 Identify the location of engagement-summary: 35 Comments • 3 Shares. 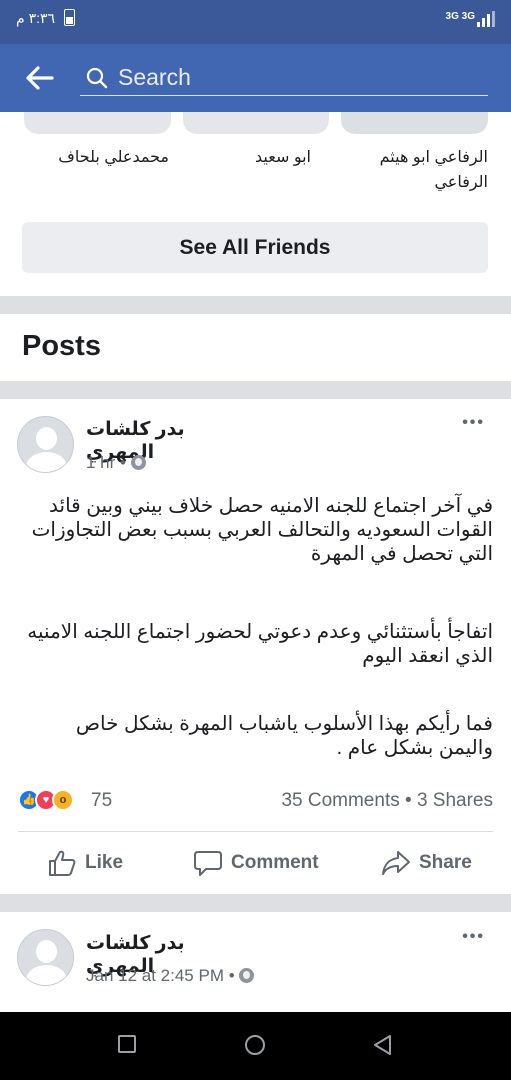
(387, 801).